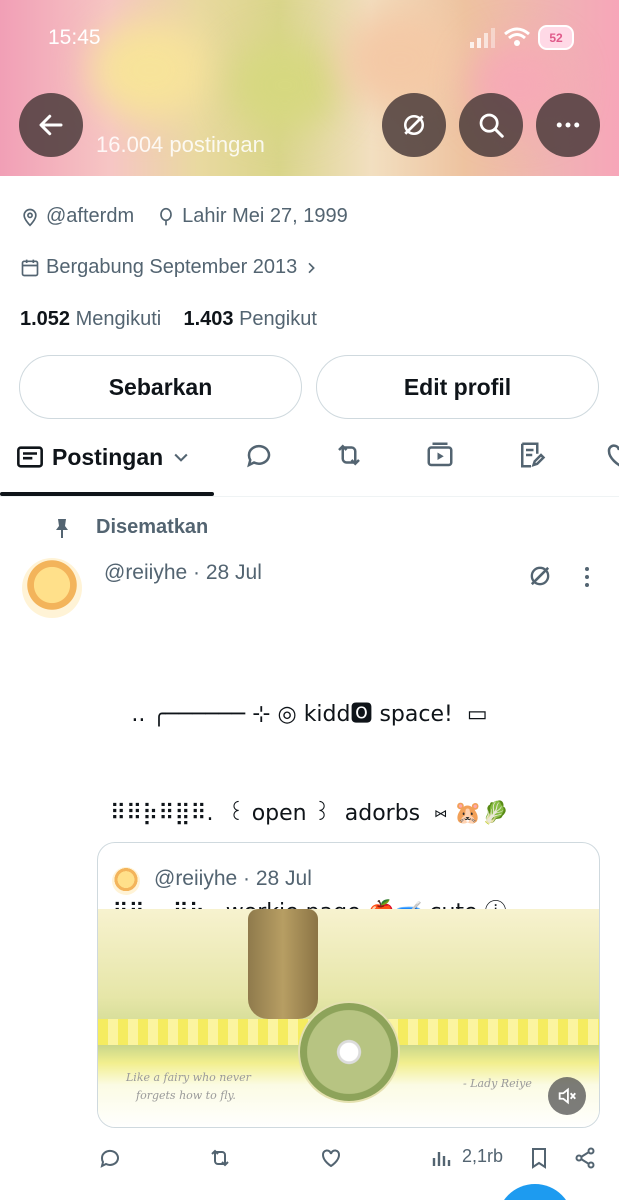  What do you see at coordinates (556, 37) in the screenshot?
I see `battery-indicator: 52` at bounding box center [556, 37].